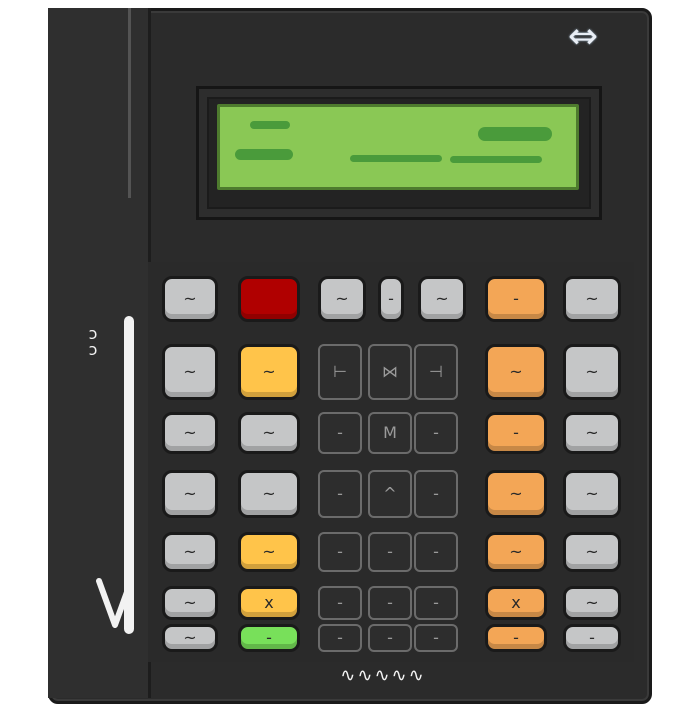 The image size is (700, 704). I want to click on key-r2c1: ~, so click(190, 372).